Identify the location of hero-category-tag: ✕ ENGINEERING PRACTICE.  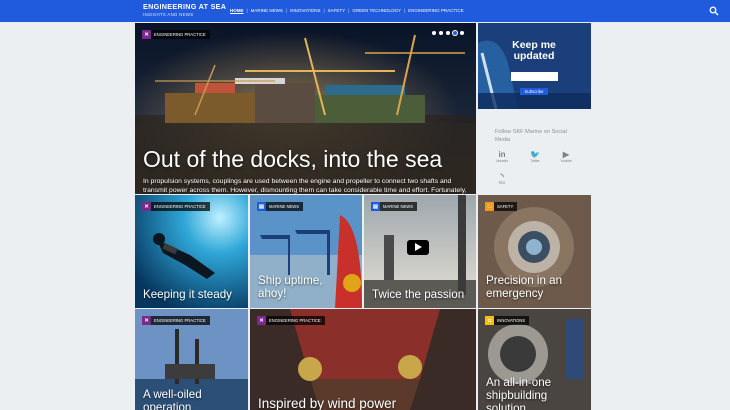
(176, 34).